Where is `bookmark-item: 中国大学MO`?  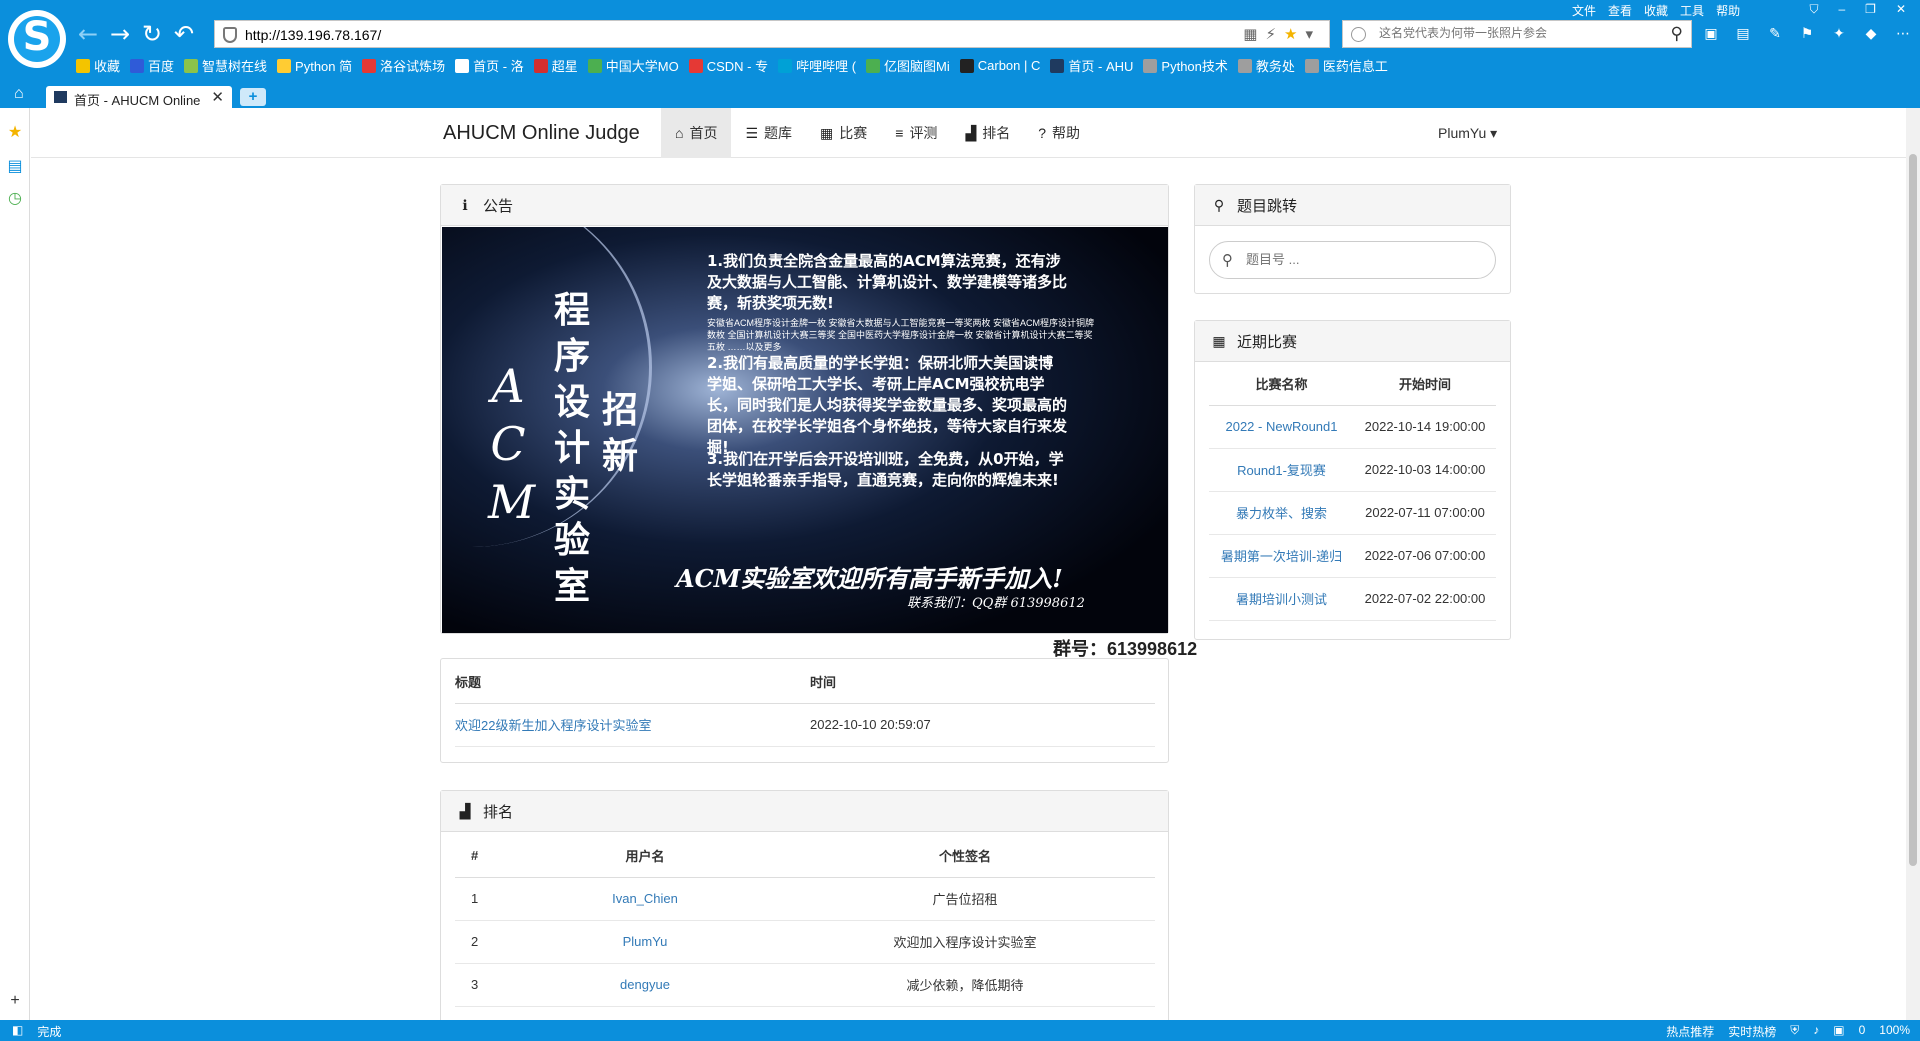 bookmark-item: 中国大学MO is located at coordinates (633, 65).